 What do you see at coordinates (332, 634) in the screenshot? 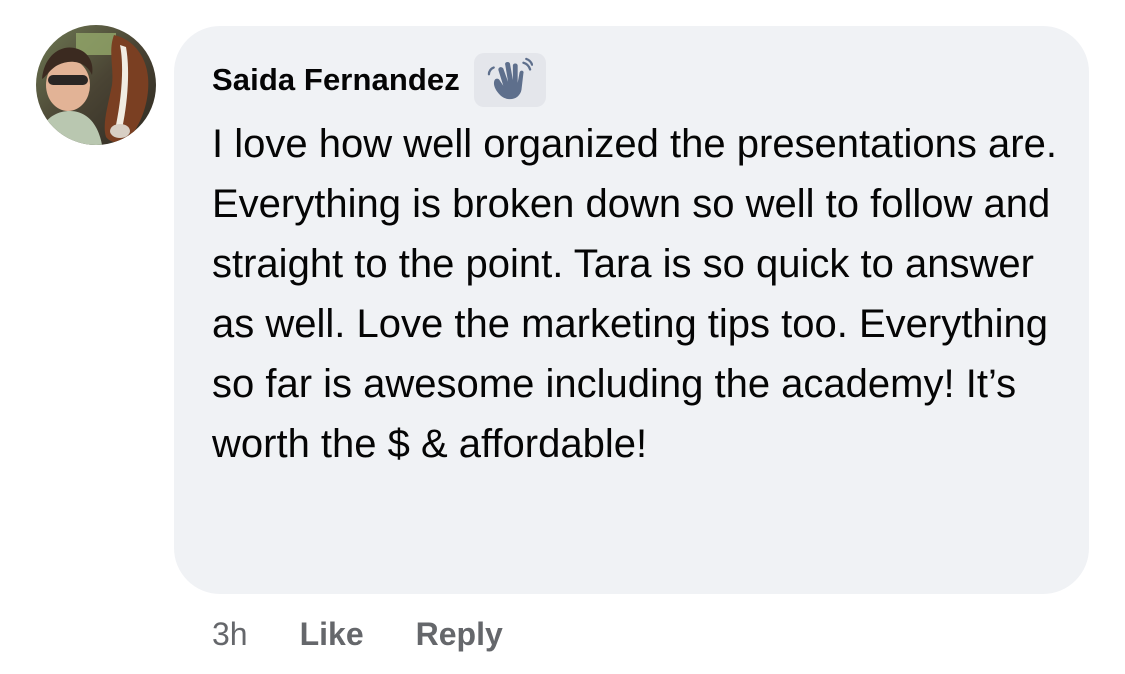
I see `like-button: Like` at bounding box center [332, 634].